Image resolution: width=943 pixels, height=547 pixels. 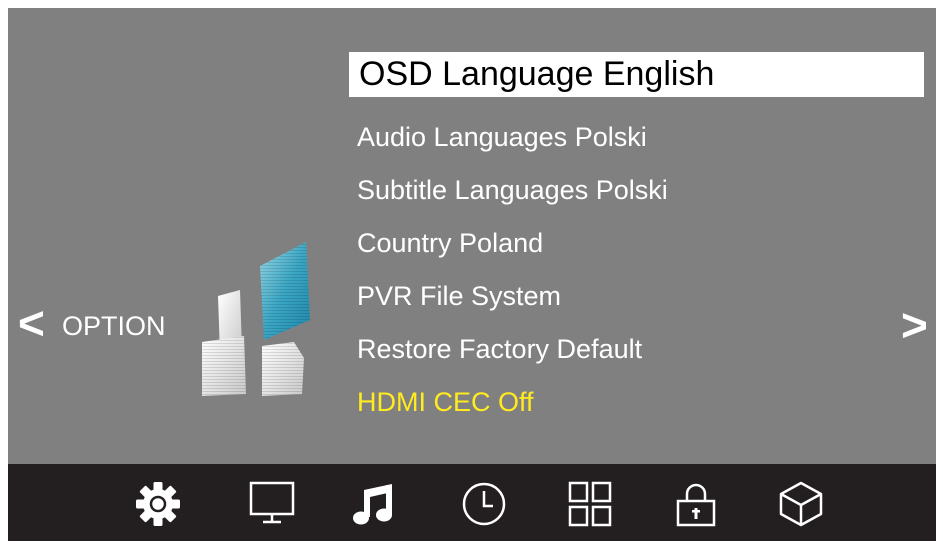 What do you see at coordinates (272, 504) in the screenshot?
I see `monitor-icon` at bounding box center [272, 504].